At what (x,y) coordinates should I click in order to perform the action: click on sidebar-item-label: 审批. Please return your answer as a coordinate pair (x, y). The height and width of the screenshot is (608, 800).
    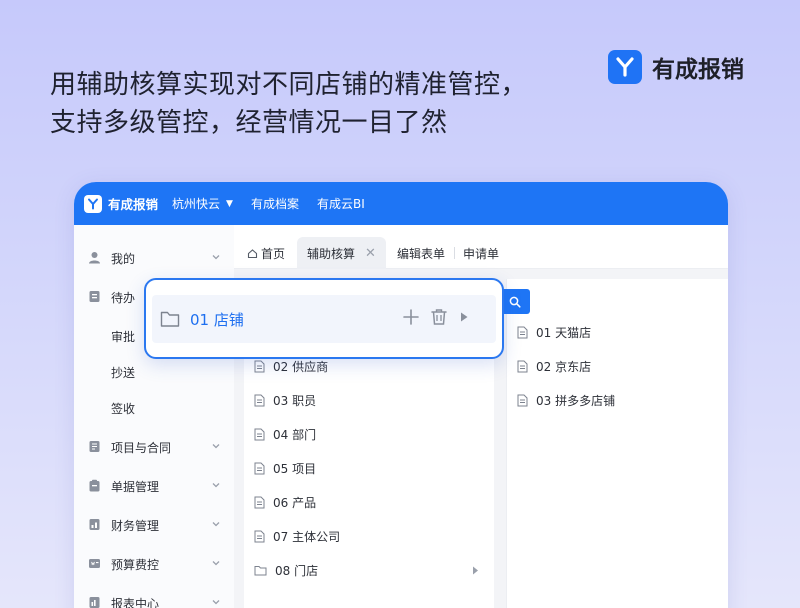
    Looking at the image, I should click on (123, 336).